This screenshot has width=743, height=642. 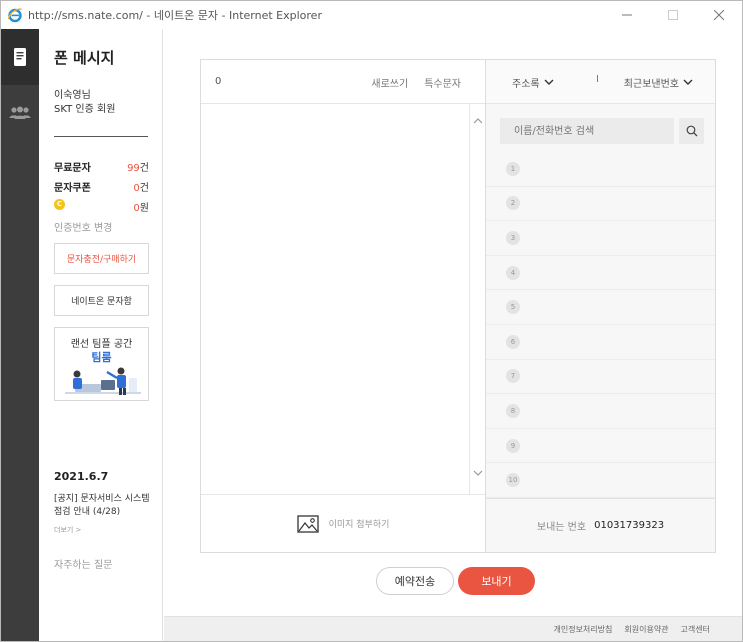 I want to click on phone-message-icon, so click(x=20, y=57).